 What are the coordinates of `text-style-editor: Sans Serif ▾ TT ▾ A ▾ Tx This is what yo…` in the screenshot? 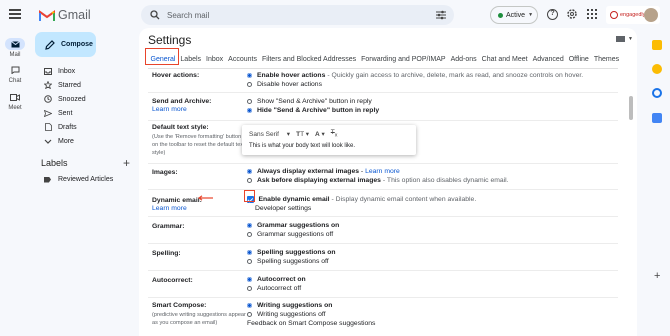 It's located at (329, 140).